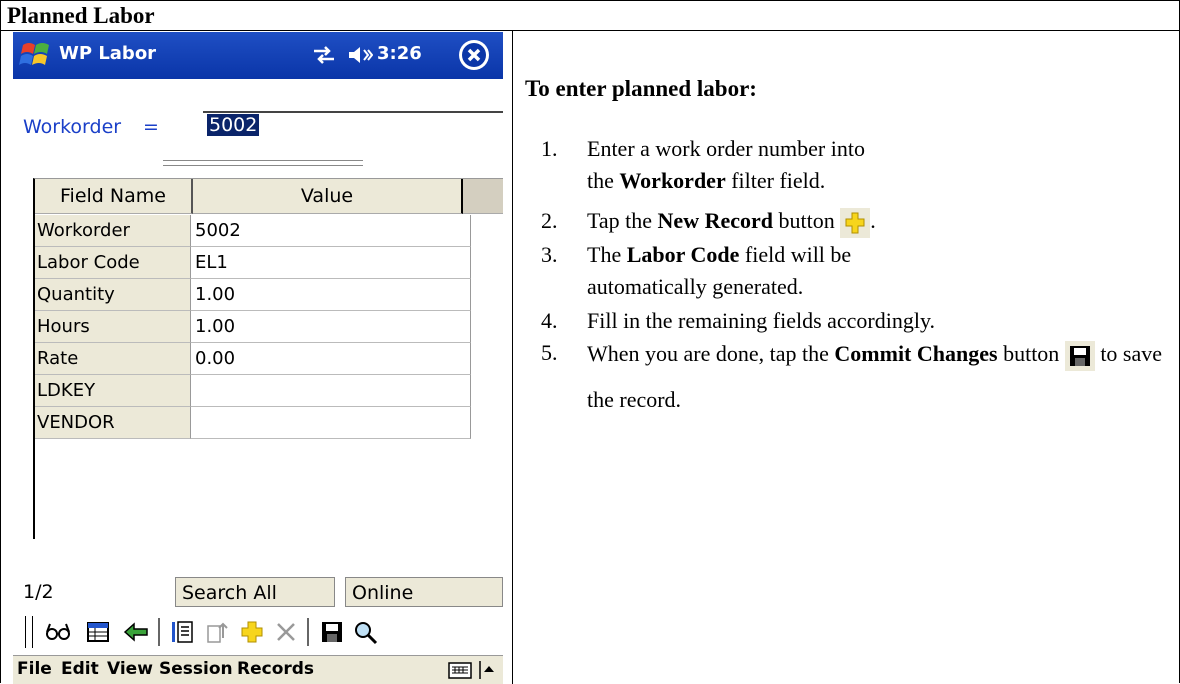  I want to click on column-header-blank, so click(483, 196).